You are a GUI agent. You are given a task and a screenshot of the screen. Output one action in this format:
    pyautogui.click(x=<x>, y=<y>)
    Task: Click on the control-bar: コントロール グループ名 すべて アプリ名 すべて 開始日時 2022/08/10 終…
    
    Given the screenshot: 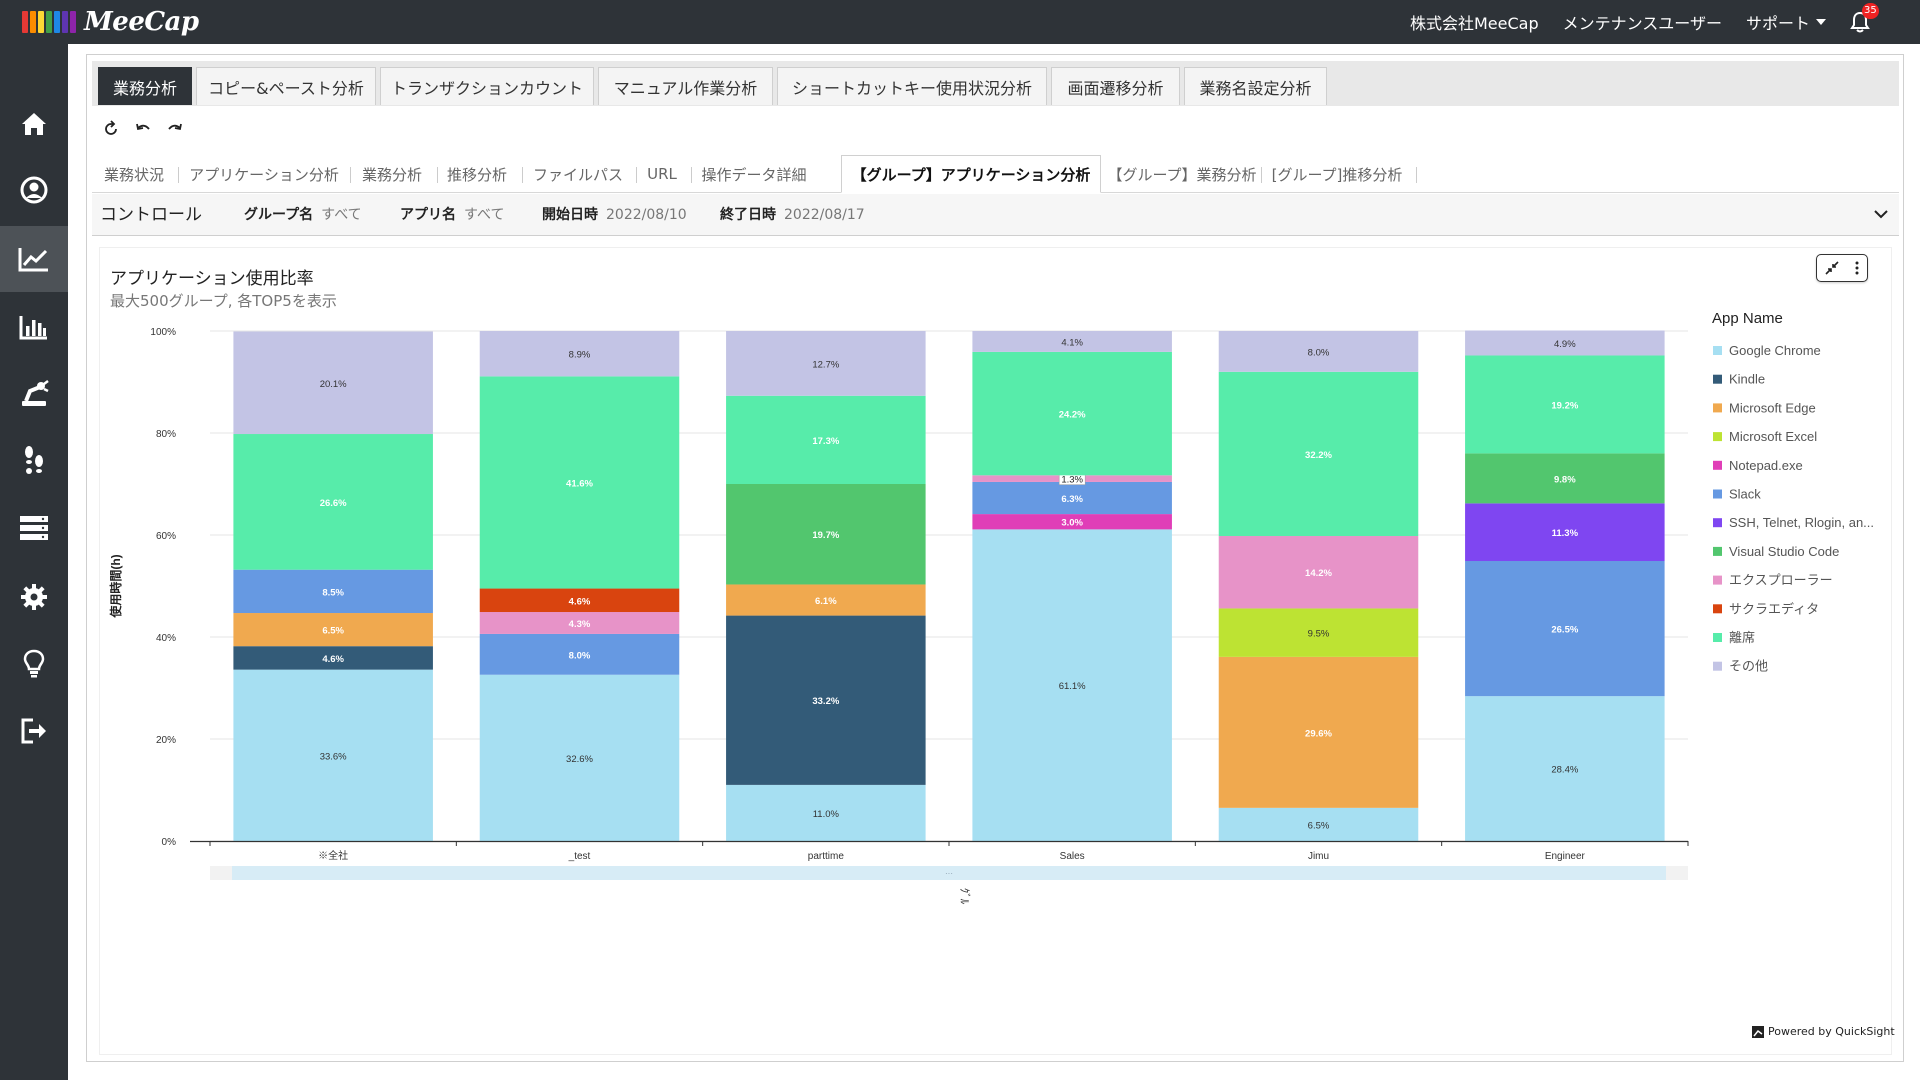 What is the action you would take?
    pyautogui.click(x=995, y=215)
    